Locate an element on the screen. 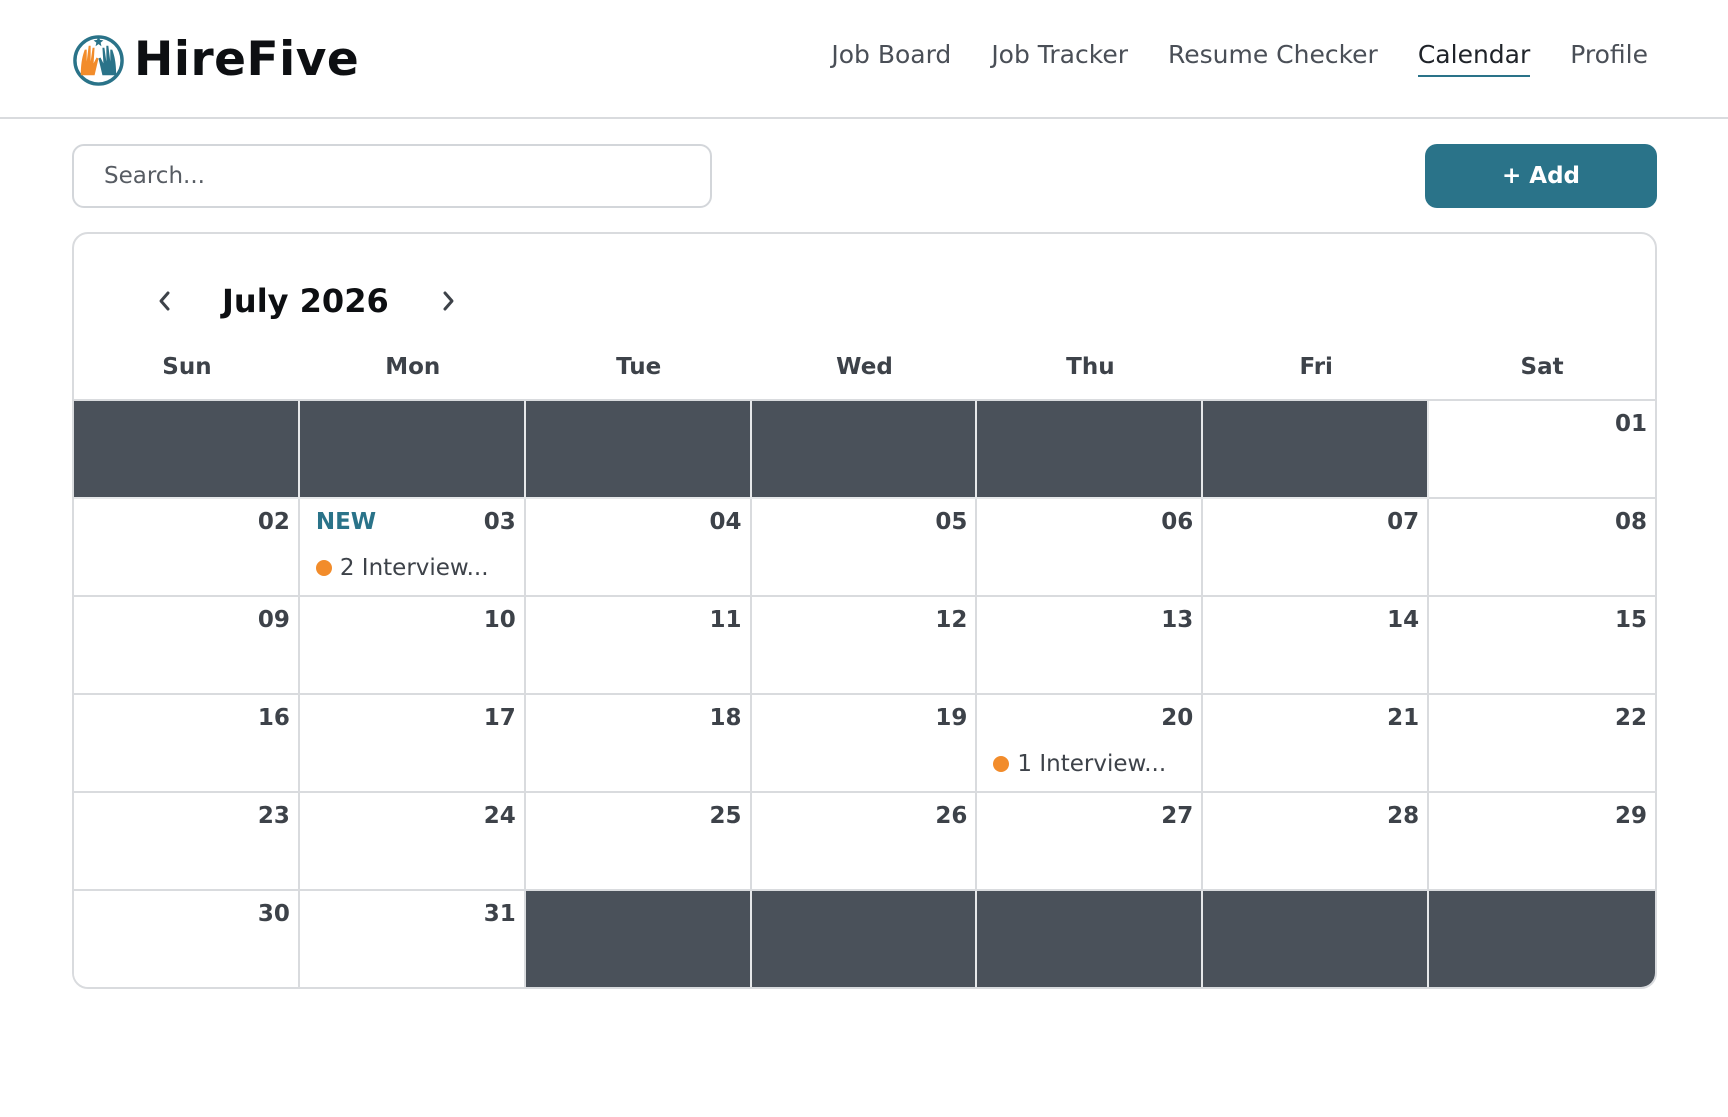 The height and width of the screenshot is (1117, 1728). prev-month-button is located at coordinates (164, 301).